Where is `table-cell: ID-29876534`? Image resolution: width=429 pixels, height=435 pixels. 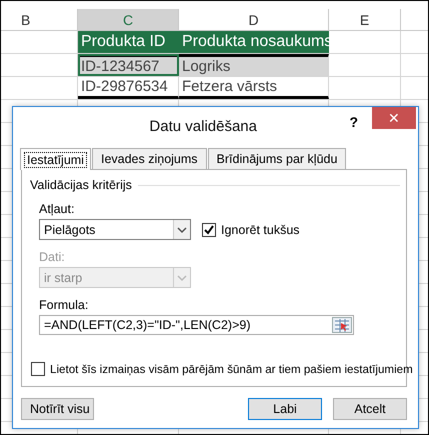 table-cell: ID-29876534 is located at coordinates (128, 88).